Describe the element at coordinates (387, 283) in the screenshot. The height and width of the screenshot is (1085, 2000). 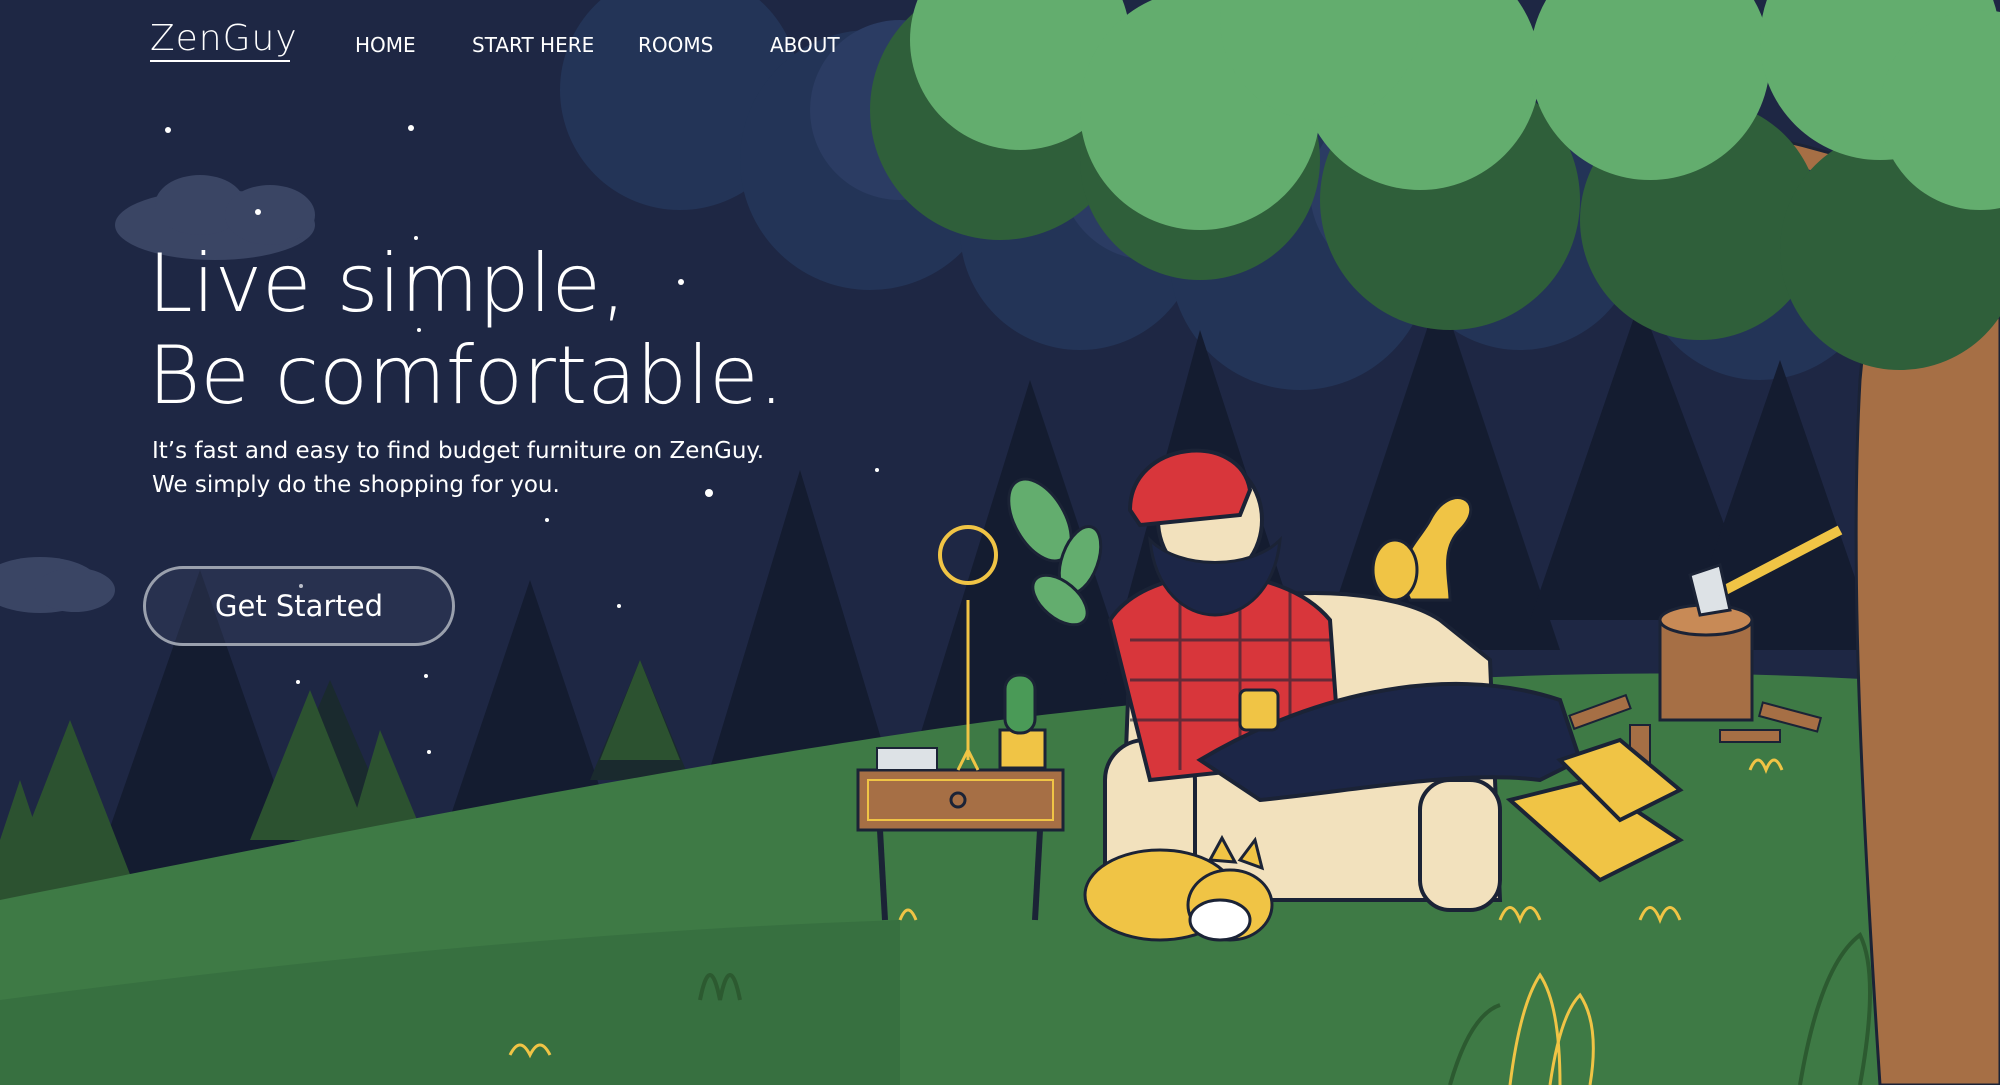
I see `hero-title-line-1: Live simple,` at that location.